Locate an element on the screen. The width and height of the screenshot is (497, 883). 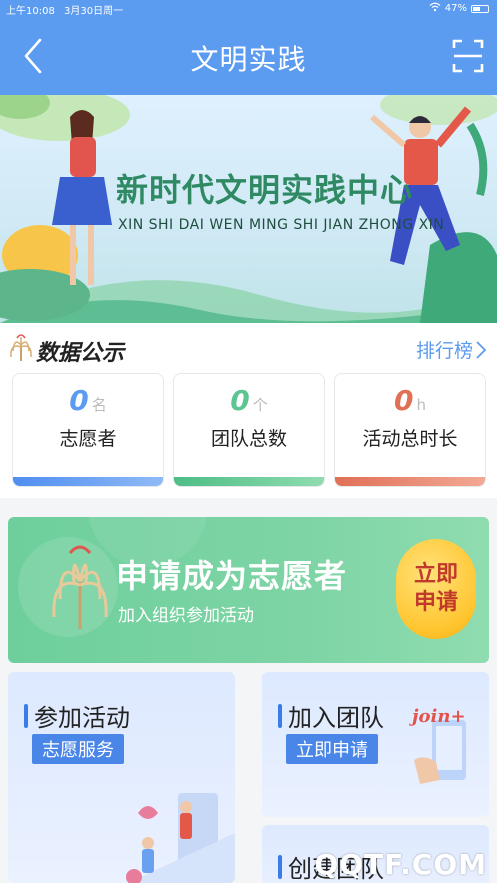
status-right: 47% is located at coordinates (459, 8).